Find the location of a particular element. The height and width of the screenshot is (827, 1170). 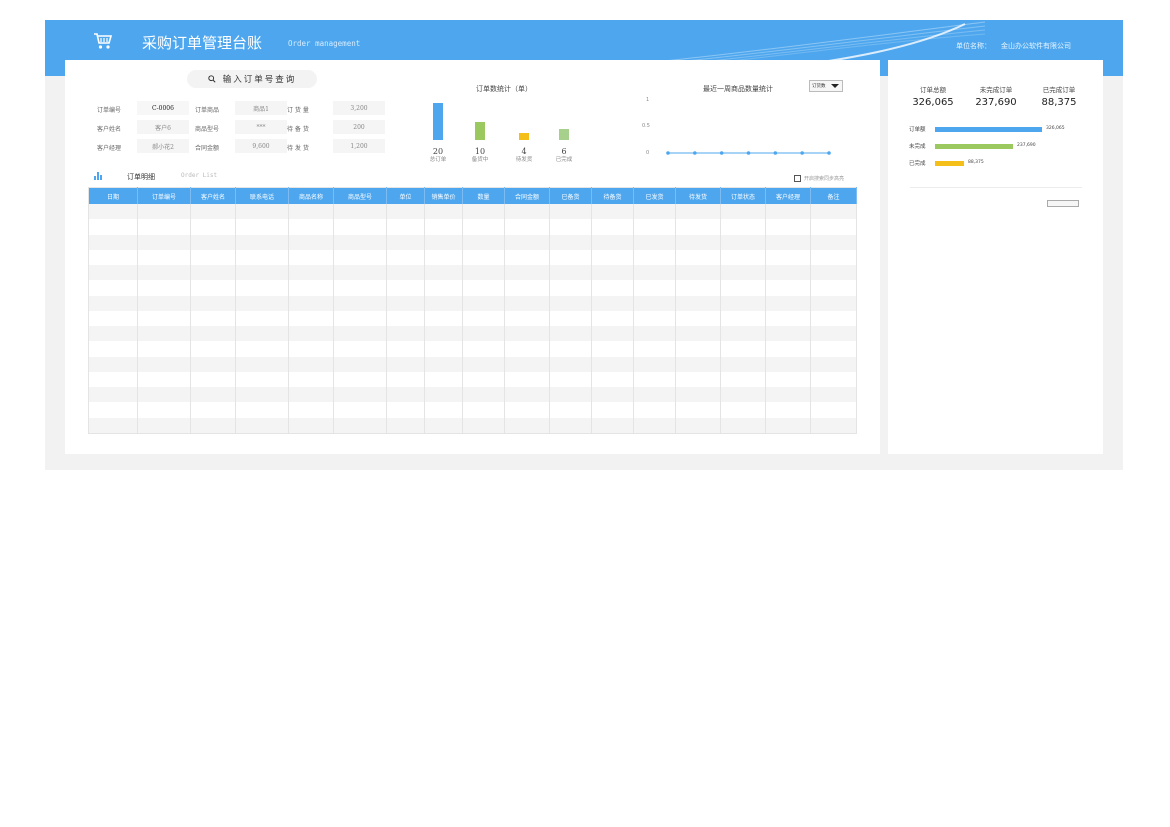

product-model-field: *** is located at coordinates (261, 127).